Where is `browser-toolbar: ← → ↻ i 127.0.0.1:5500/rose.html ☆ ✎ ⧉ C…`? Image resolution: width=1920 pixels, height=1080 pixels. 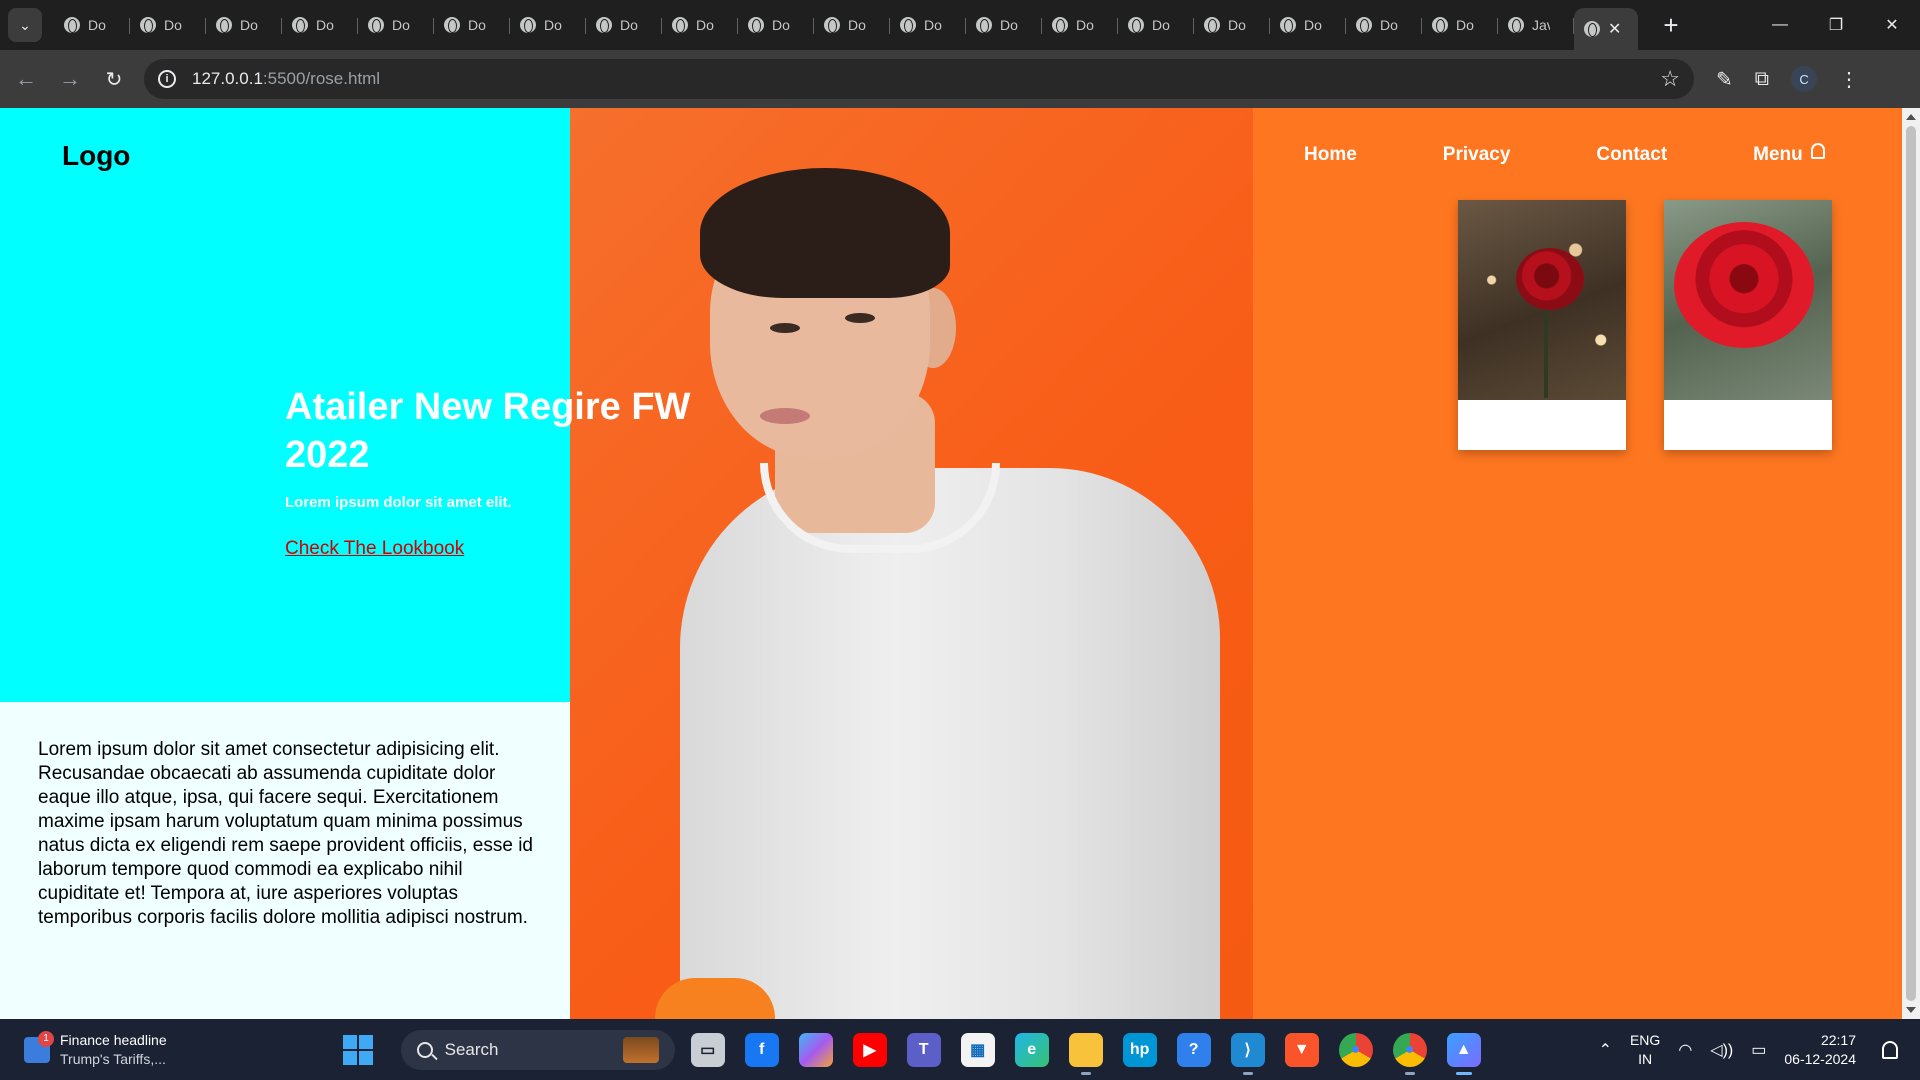 browser-toolbar: ← → ↻ i 127.0.0.1:5500/rose.html ☆ ✎ ⧉ C… is located at coordinates (960, 79).